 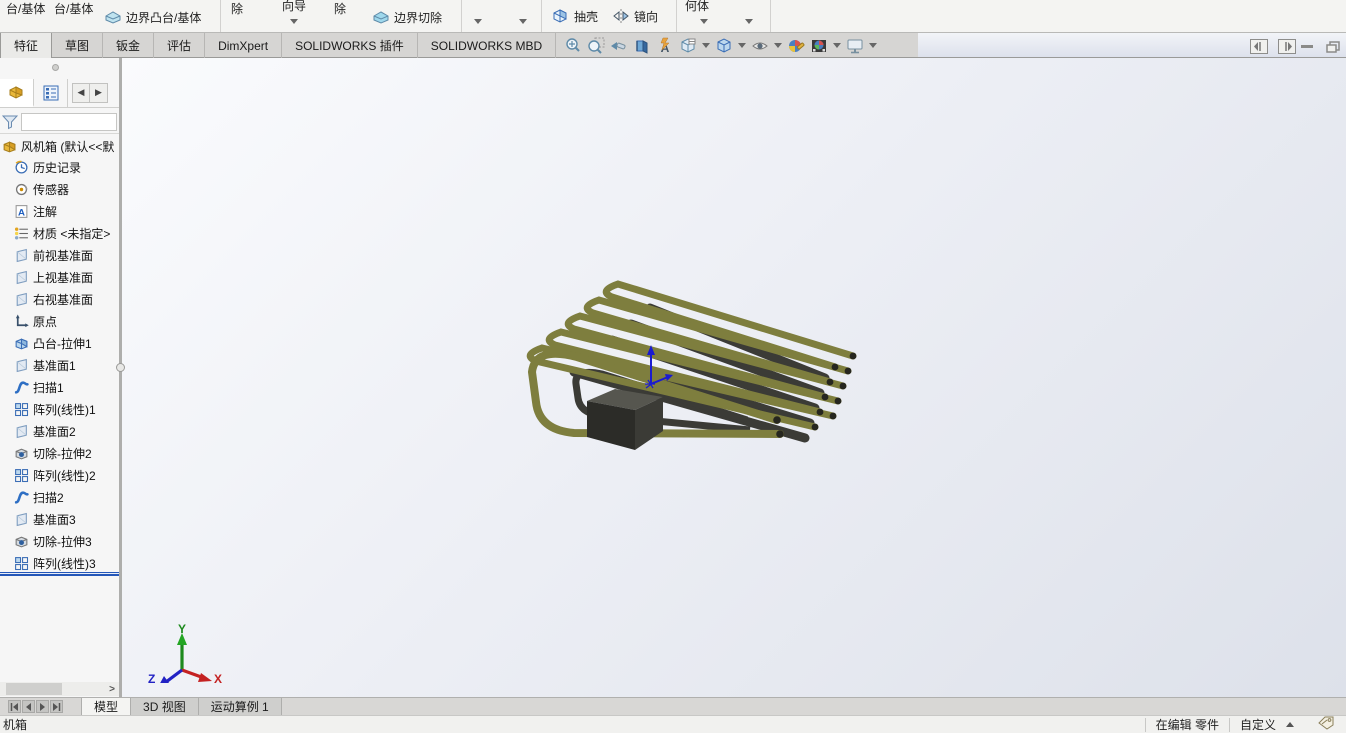 I want to click on view-settings-icon, so click(x=855, y=46).